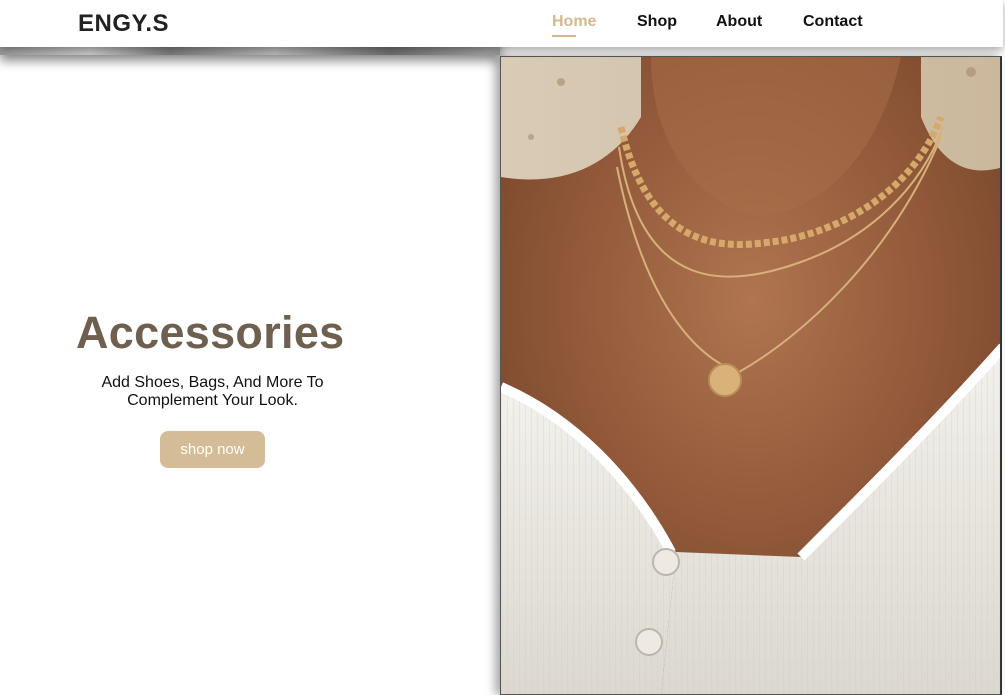 The width and height of the screenshot is (1005, 695). Describe the element at coordinates (123, 24) in the screenshot. I see `brand-logo: ENGY.S` at that location.